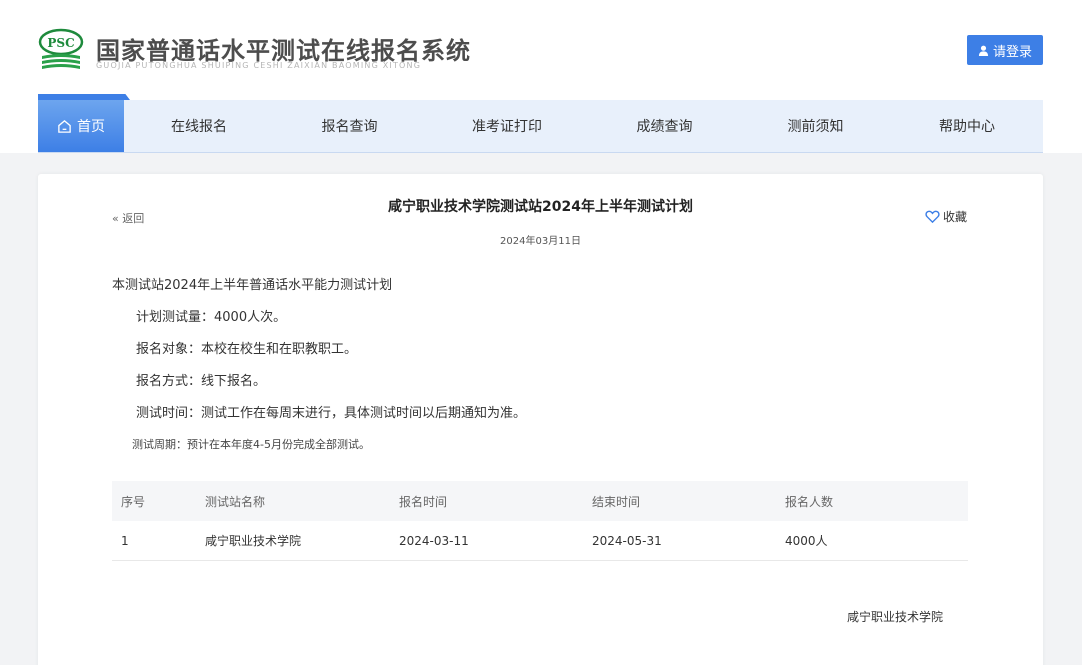 Image resolution: width=1082 pixels, height=665 pixels. Describe the element at coordinates (91, 127) in the screenshot. I see `nav-item-label: 首页` at that location.